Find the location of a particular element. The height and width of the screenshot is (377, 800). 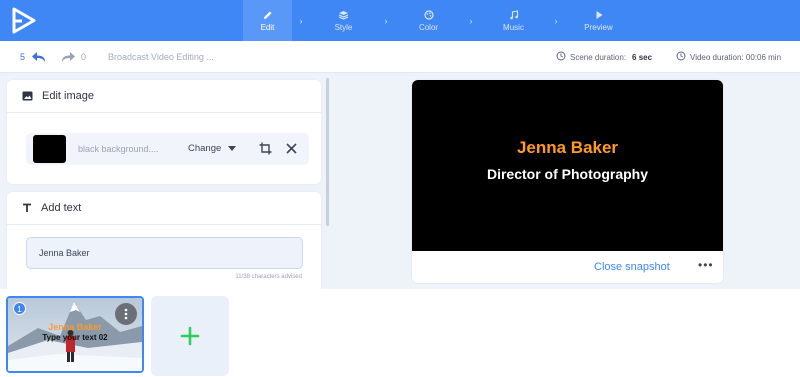

change-image-dropdown: Change is located at coordinates (212, 148).